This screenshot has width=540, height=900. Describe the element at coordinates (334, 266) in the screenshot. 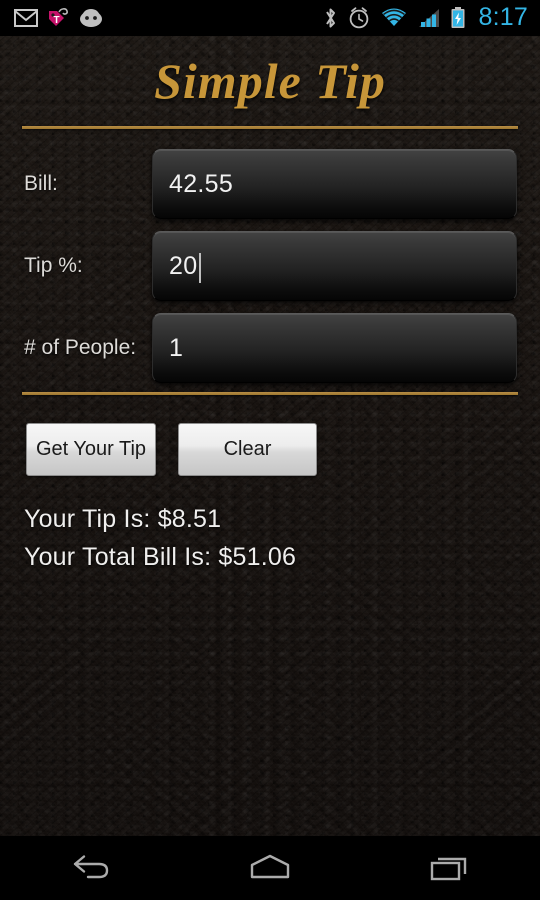

I see `tip-percent-input: 20` at that location.